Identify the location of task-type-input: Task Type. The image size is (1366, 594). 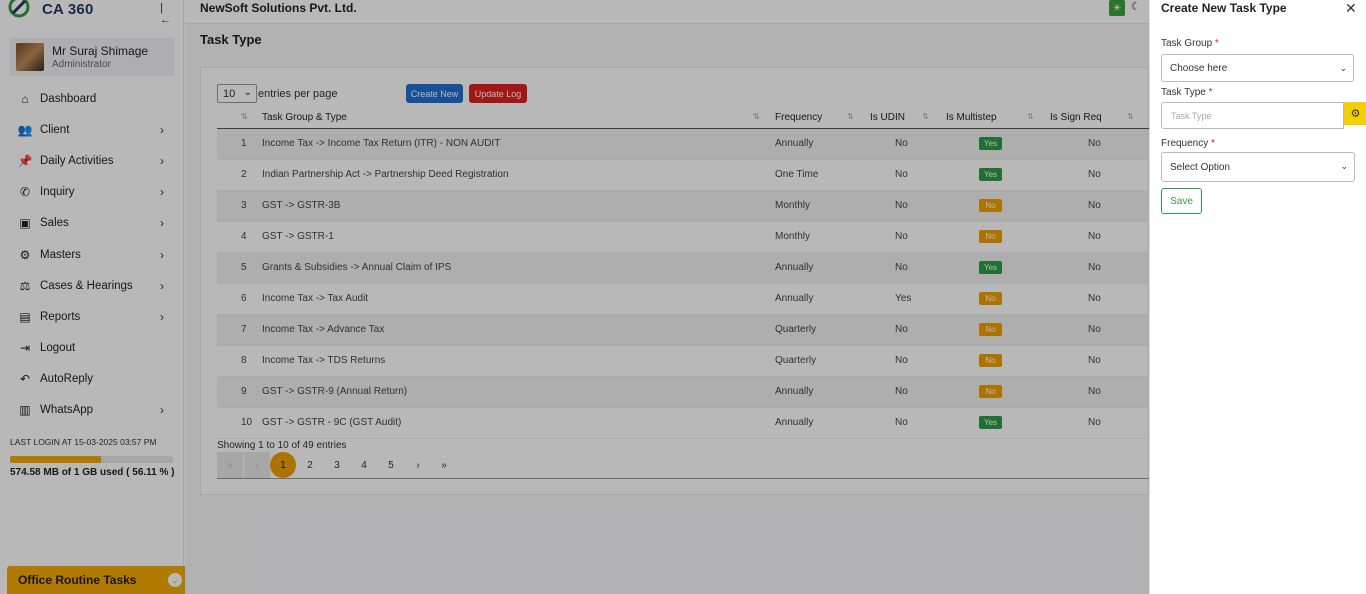
(1252, 115).